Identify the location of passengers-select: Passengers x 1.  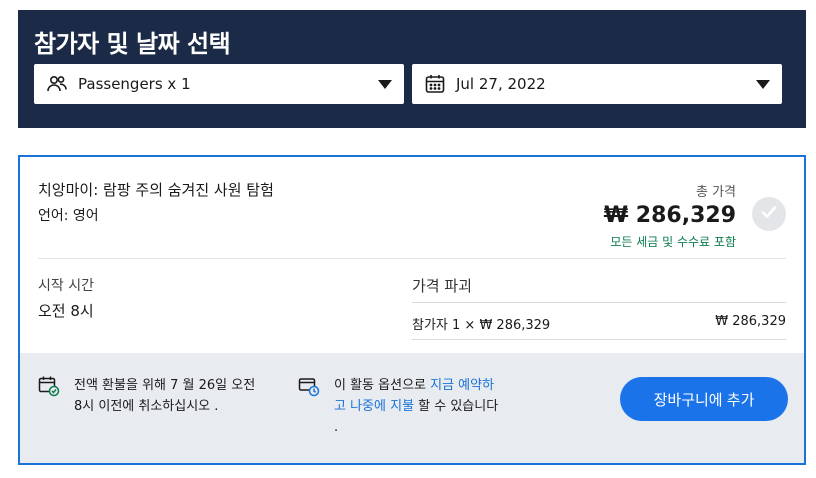
(219, 84).